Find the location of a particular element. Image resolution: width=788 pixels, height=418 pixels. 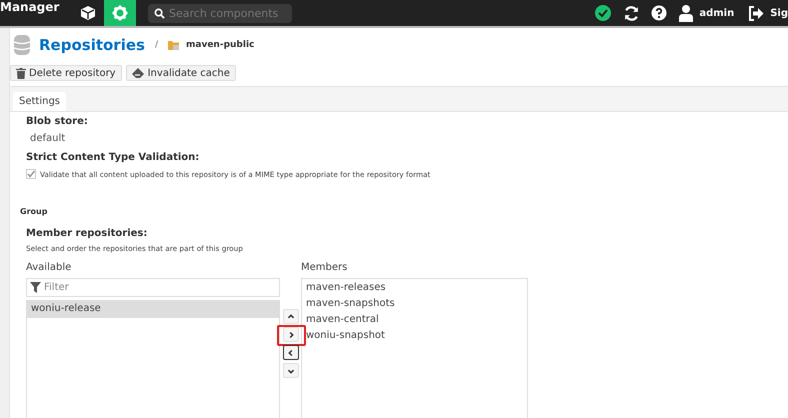

filter-icon is located at coordinates (35, 287).